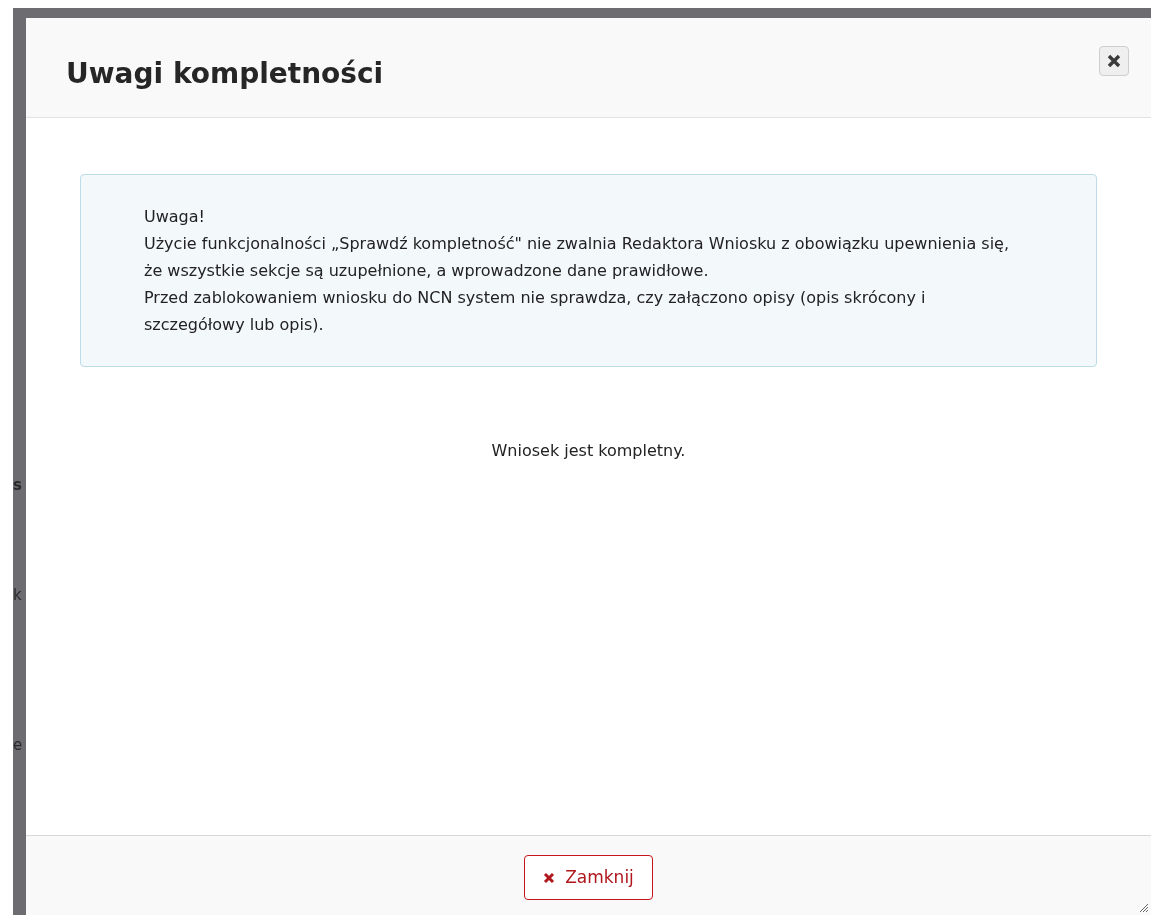  I want to click on background-text: e, so click(18, 745).